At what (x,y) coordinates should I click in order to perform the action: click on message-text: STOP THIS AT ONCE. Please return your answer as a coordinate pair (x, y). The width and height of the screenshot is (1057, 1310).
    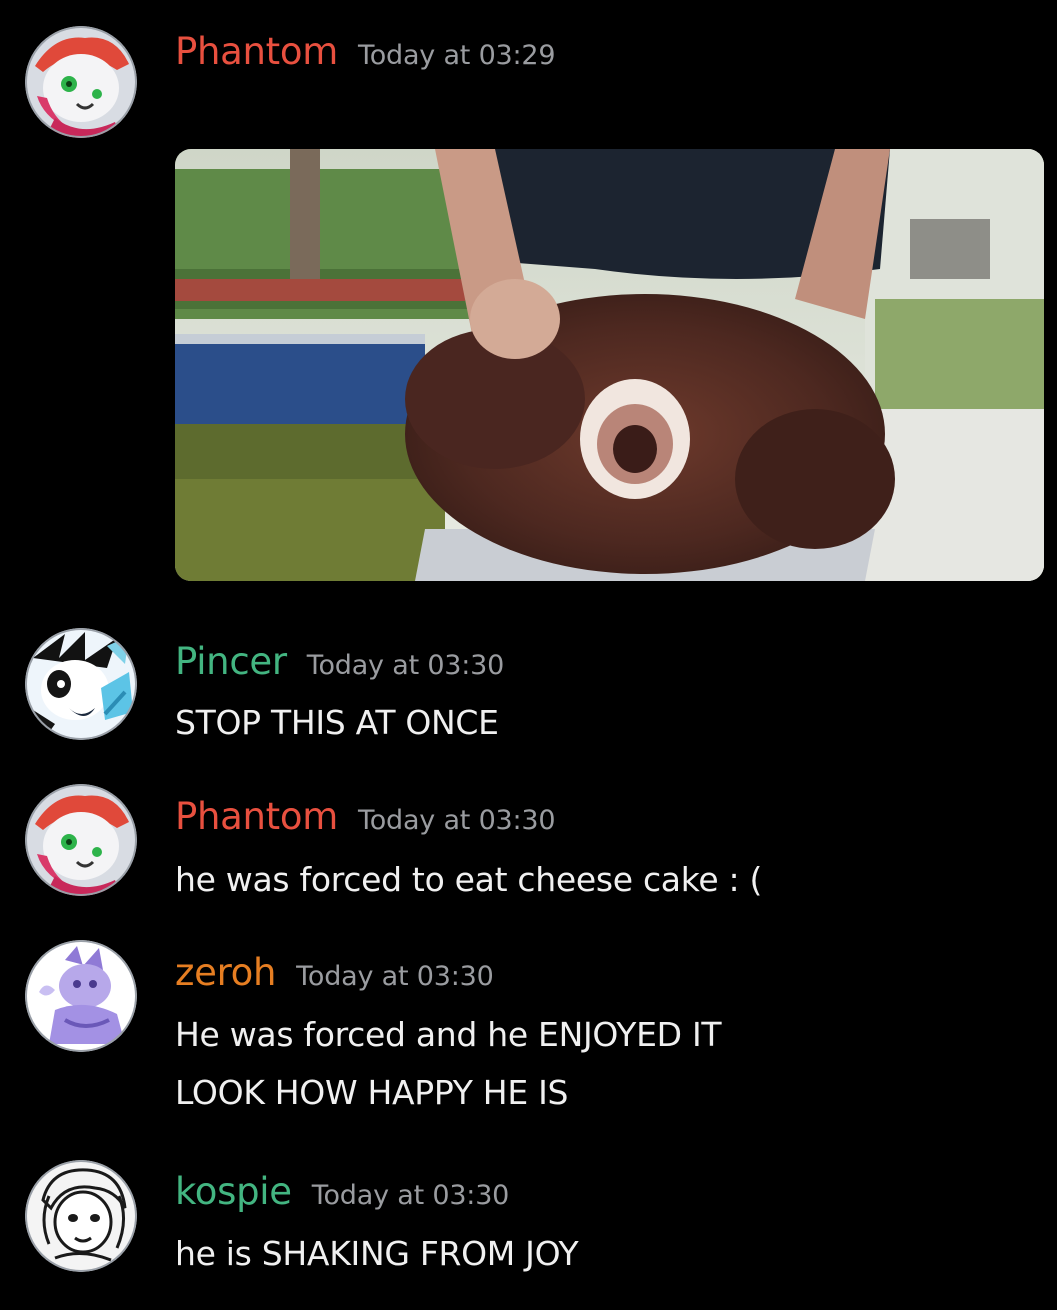
    Looking at the image, I should click on (337, 722).